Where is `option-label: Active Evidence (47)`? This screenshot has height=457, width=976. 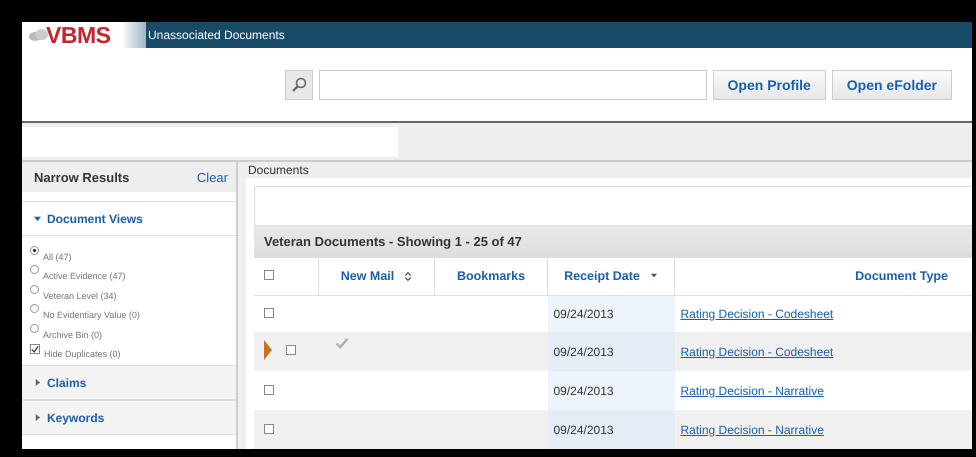 option-label: Active Evidence (47) is located at coordinates (84, 276).